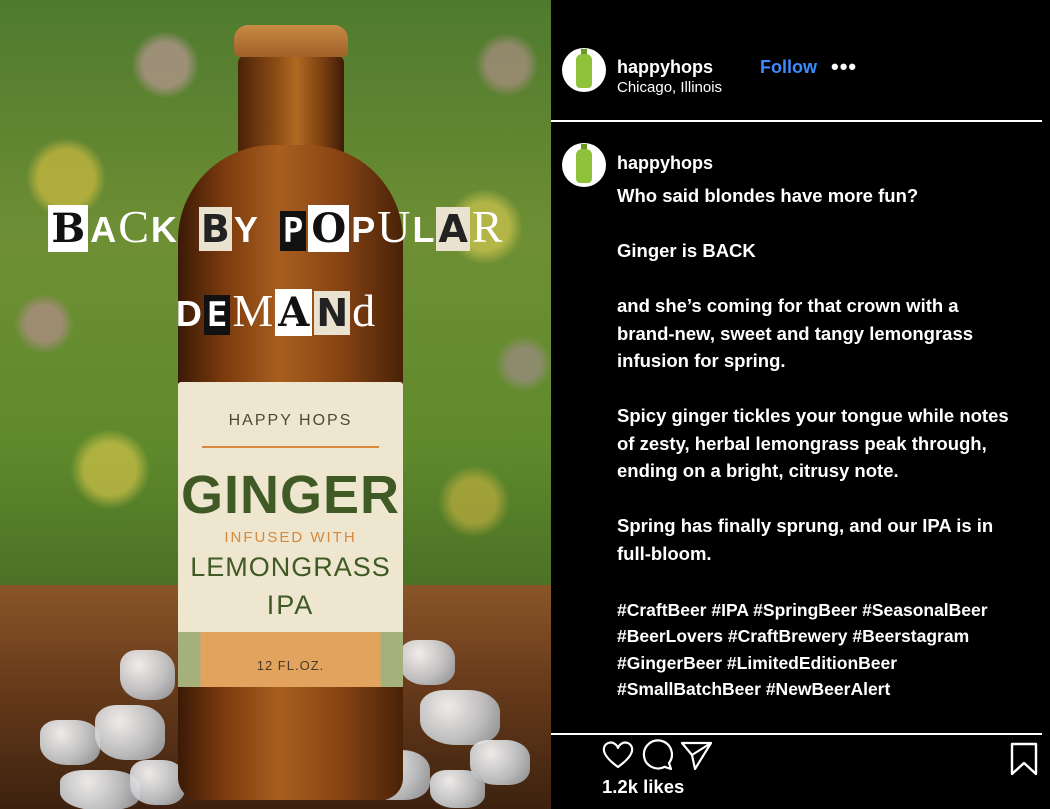  I want to click on label-brand: HAPPY HOPS, so click(290, 420).